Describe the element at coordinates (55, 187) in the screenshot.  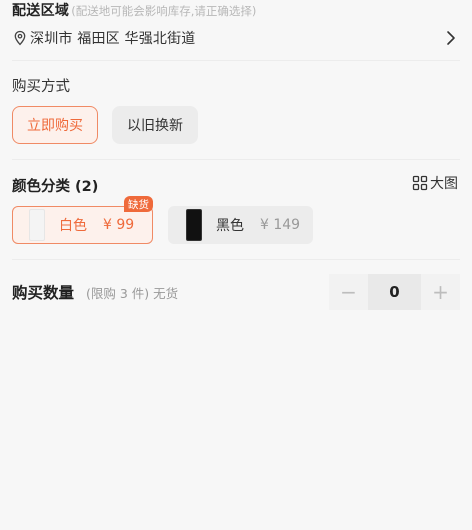
I see `color-title: 颜色分类 (2)` at that location.